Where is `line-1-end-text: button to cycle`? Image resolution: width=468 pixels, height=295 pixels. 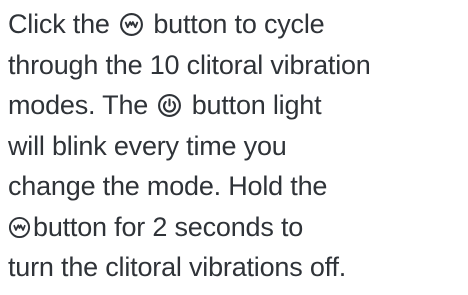
line-1-end-text: button to cycle is located at coordinates (239, 24).